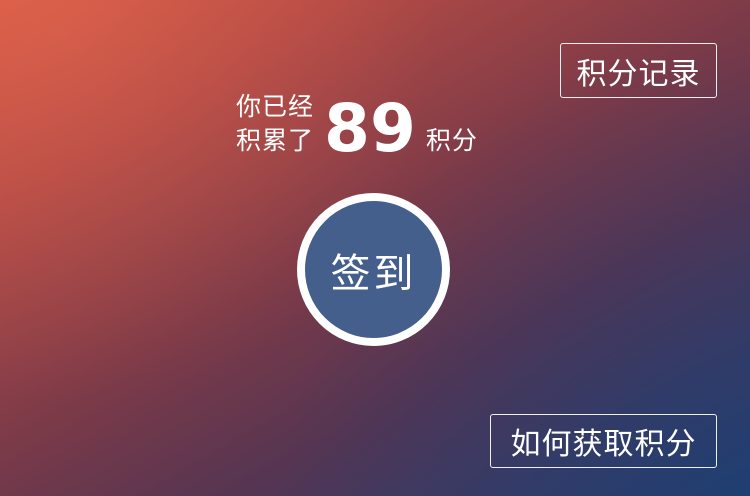 The width and height of the screenshot is (750, 496). Describe the element at coordinates (370, 128) in the screenshot. I see `points-value: 89` at that location.